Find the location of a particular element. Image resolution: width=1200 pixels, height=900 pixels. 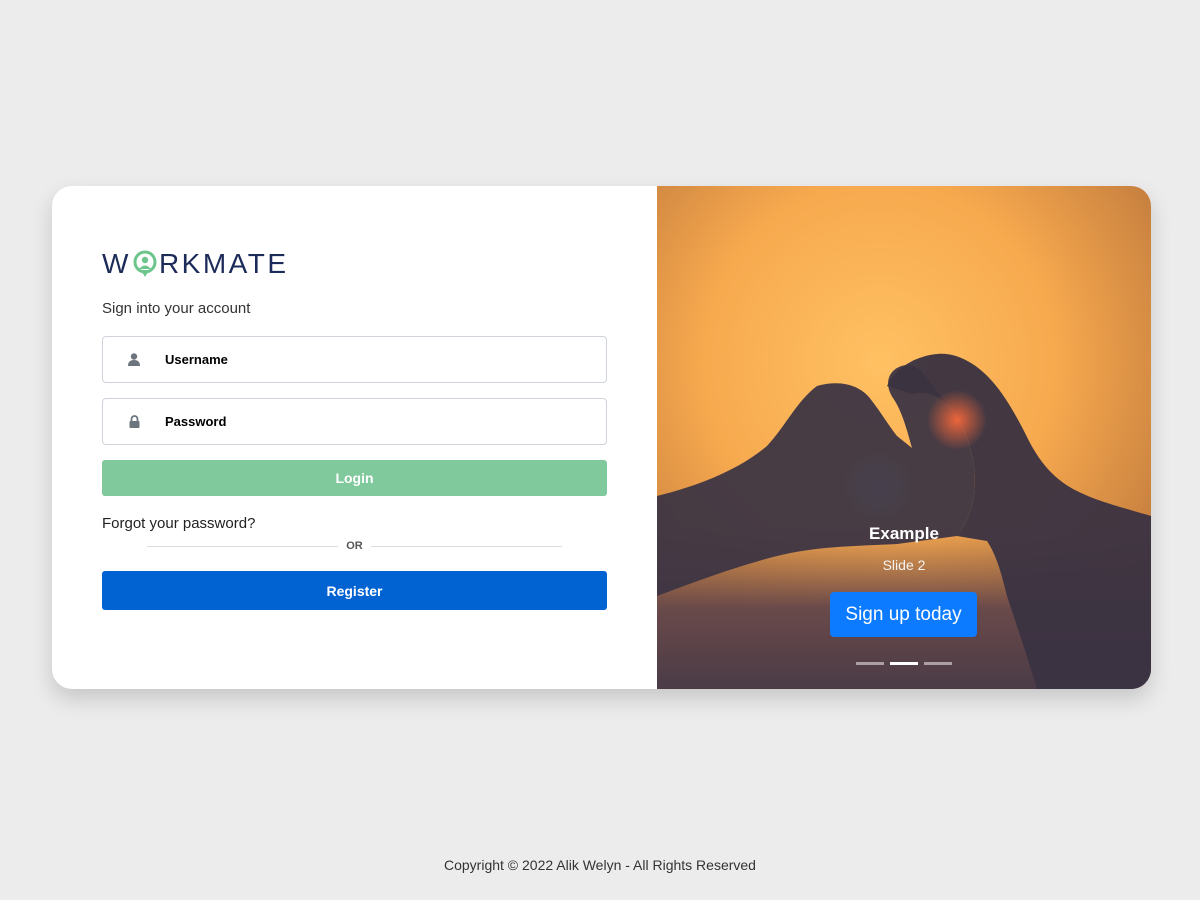

workmate-logo: W RKMATE is located at coordinates (195, 264).